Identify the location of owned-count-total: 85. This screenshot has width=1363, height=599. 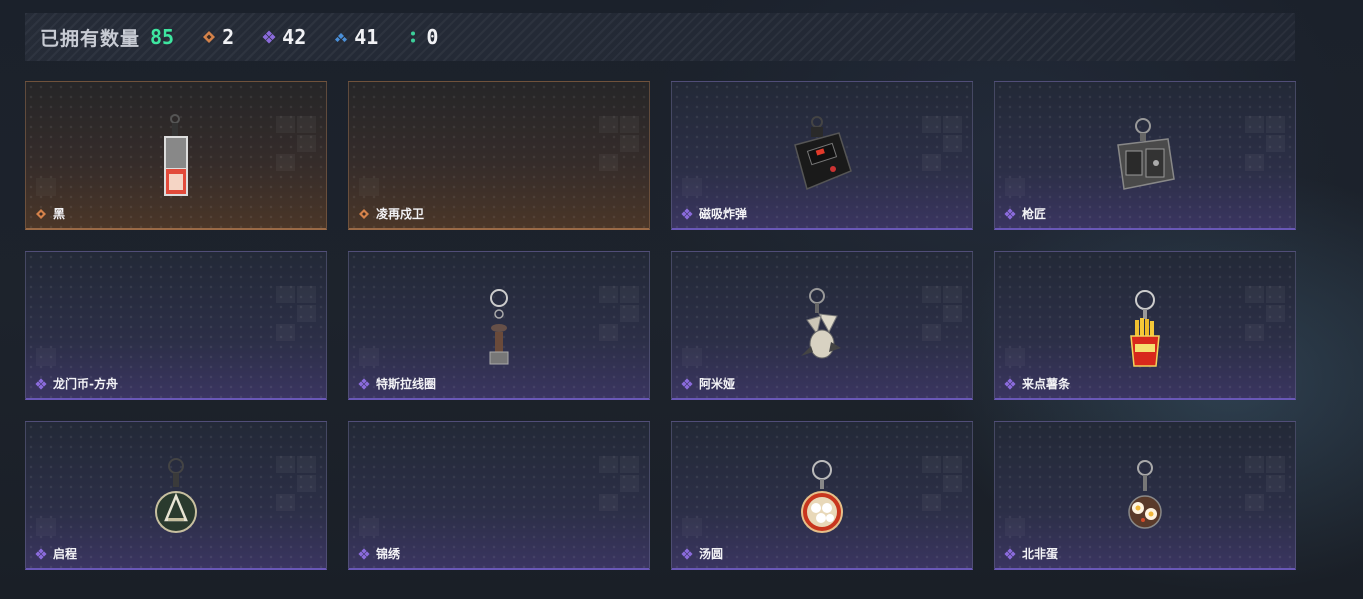
(162, 37).